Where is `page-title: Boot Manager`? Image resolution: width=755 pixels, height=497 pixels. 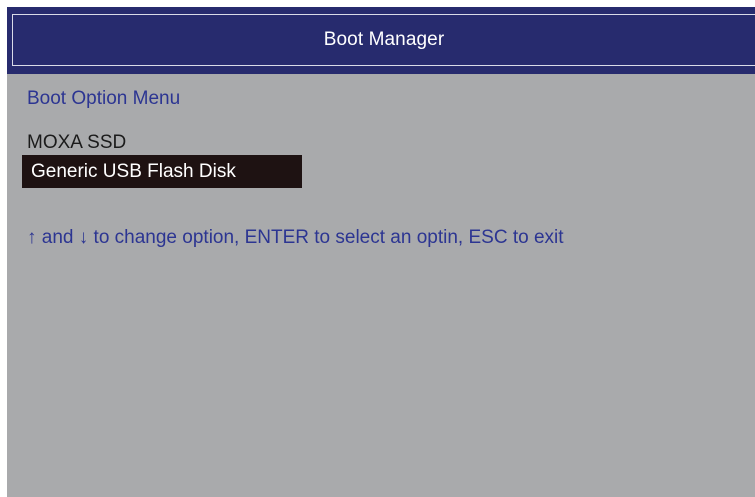
page-title: Boot Manager is located at coordinates (384, 39).